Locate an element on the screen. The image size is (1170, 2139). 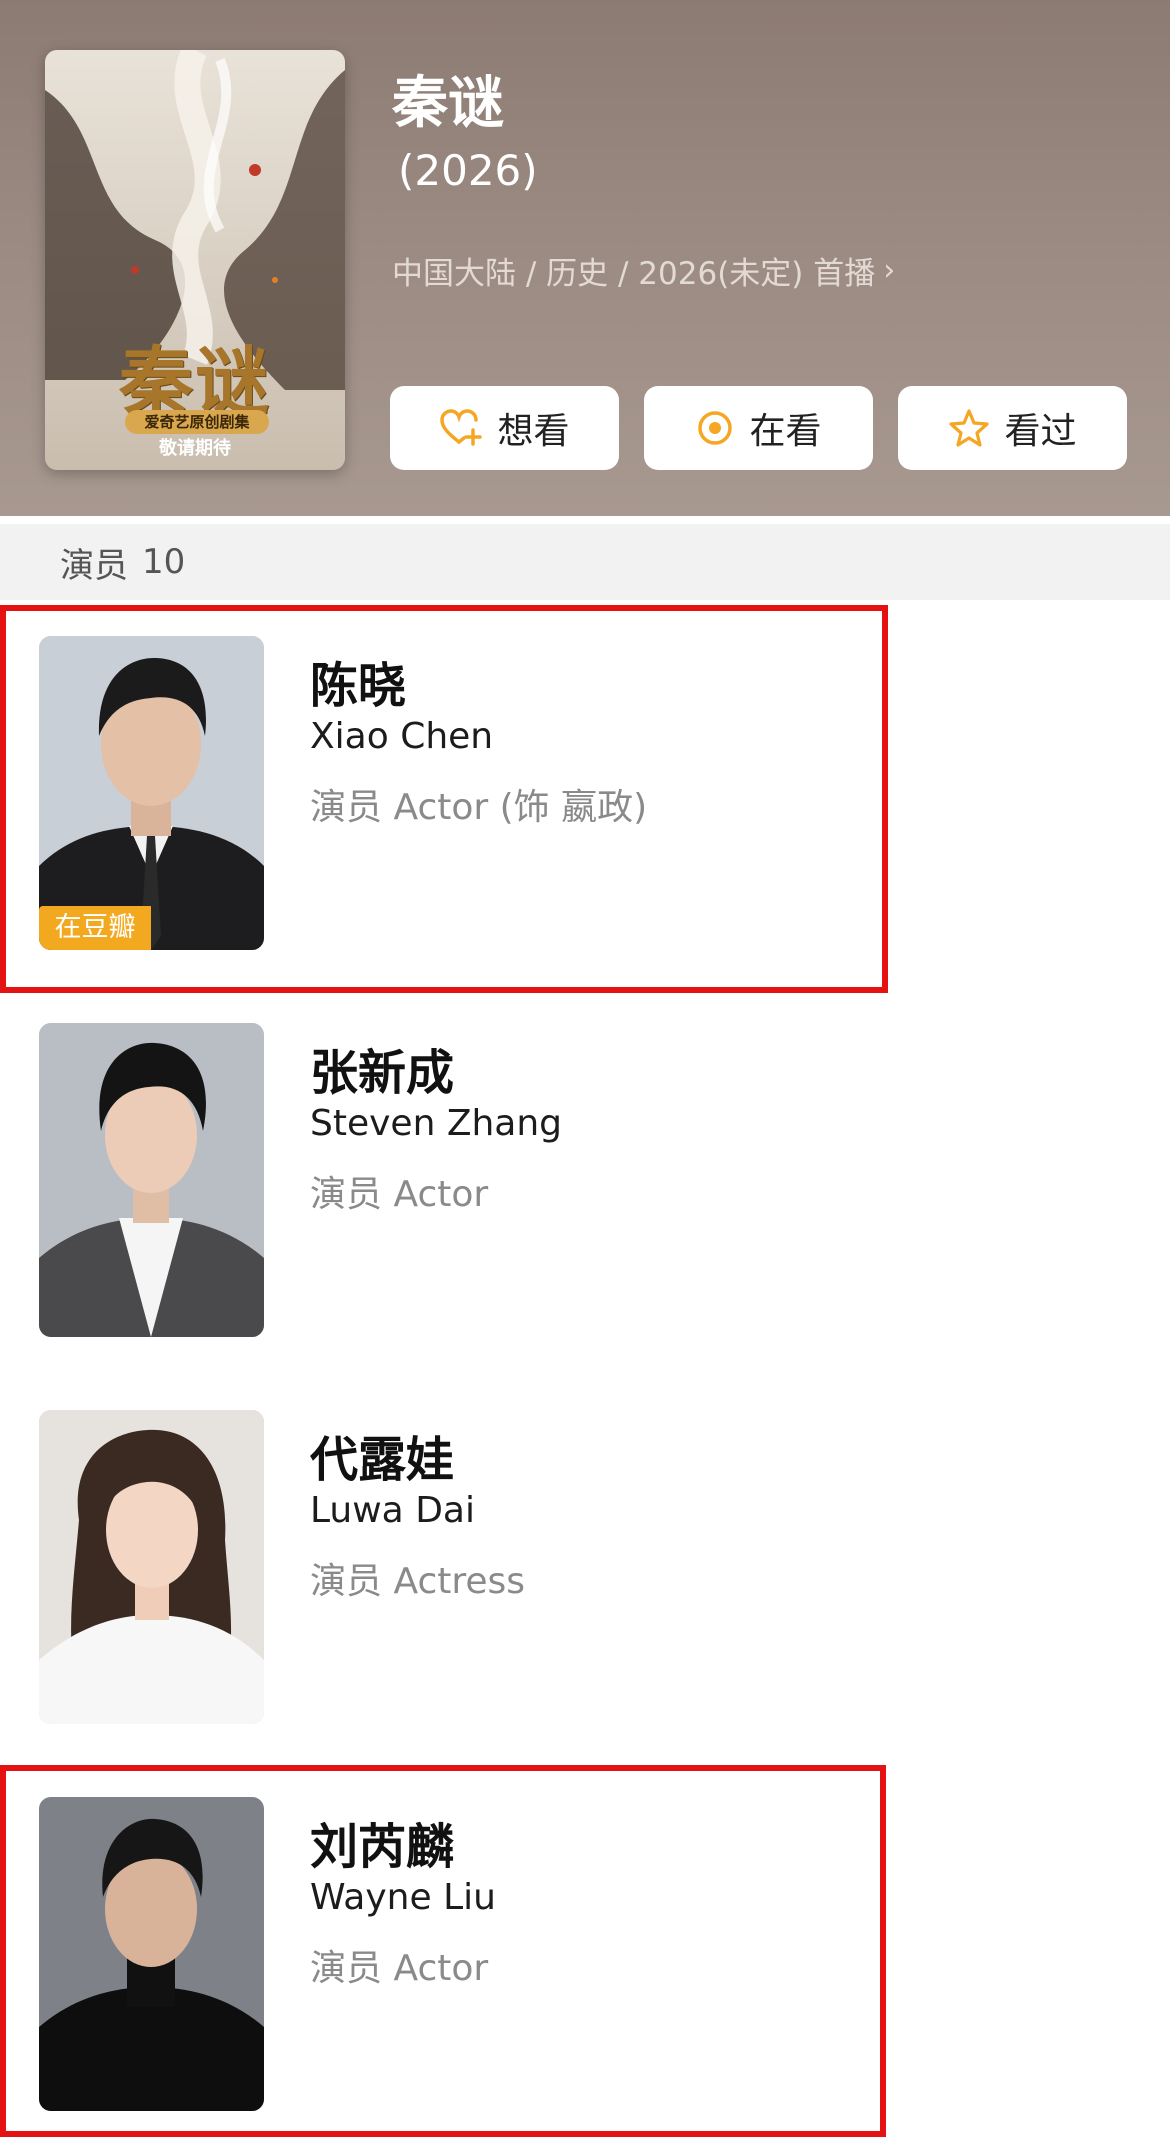
cast-count: 10 is located at coordinates (164, 562).